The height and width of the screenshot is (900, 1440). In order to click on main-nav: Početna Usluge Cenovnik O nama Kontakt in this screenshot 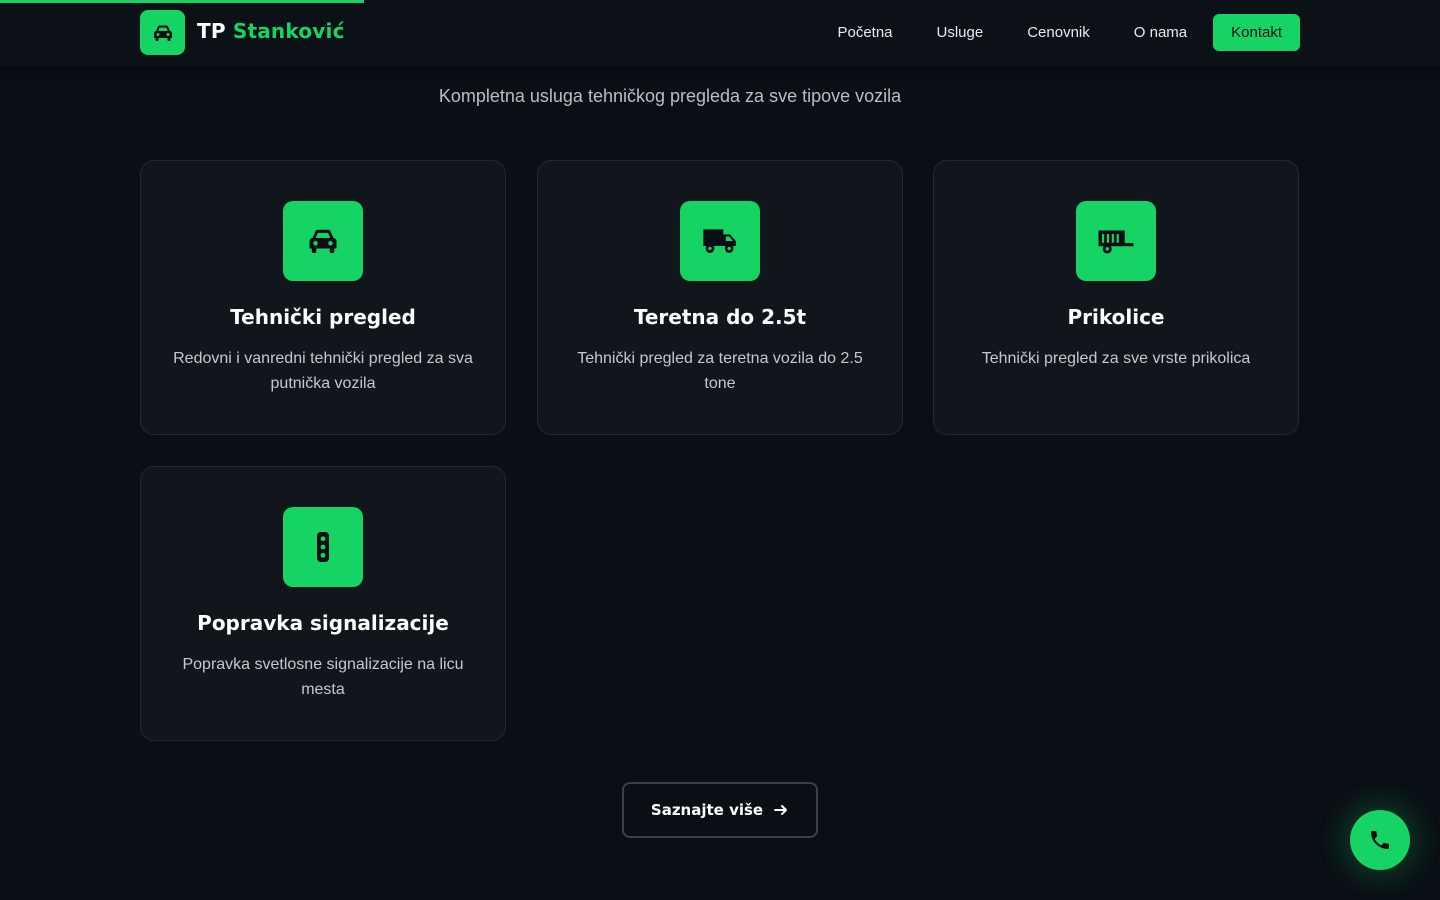, I will do `click(1068, 32)`.